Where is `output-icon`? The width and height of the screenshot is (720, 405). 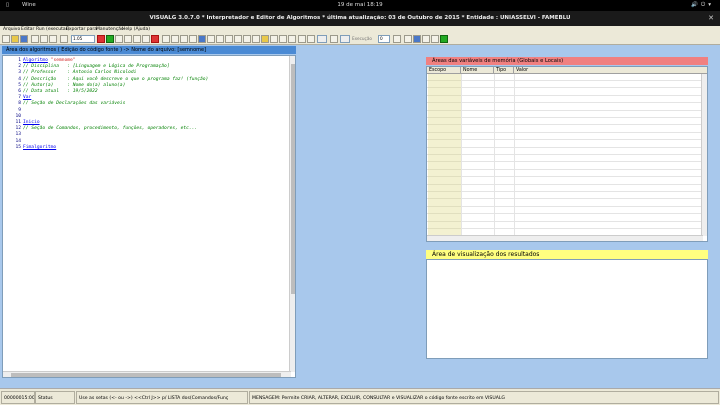
output-icon is located at coordinates (175, 39).